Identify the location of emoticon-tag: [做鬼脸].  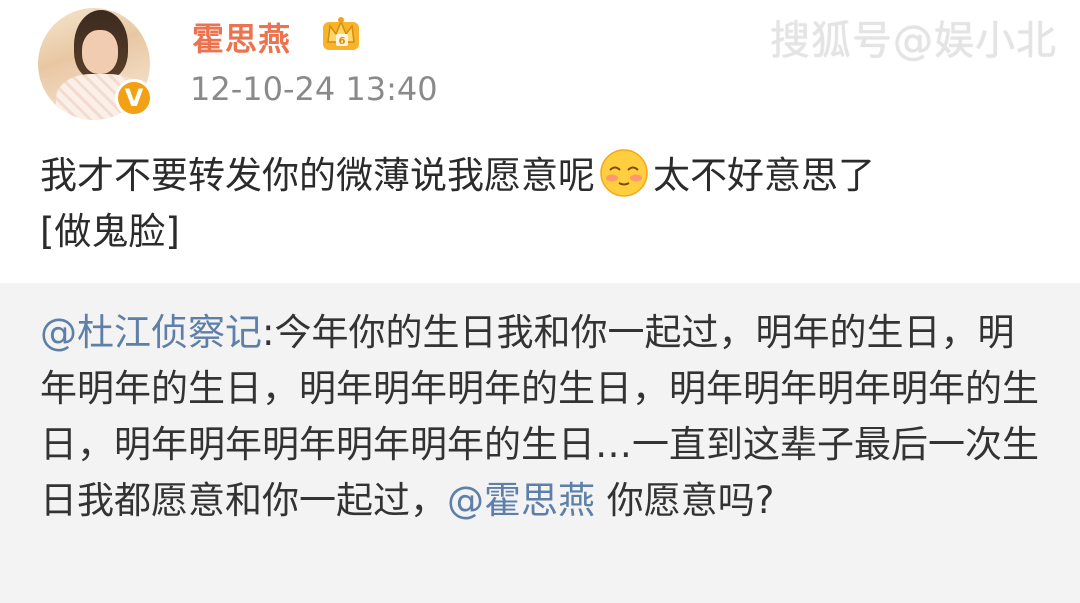
(110, 231).